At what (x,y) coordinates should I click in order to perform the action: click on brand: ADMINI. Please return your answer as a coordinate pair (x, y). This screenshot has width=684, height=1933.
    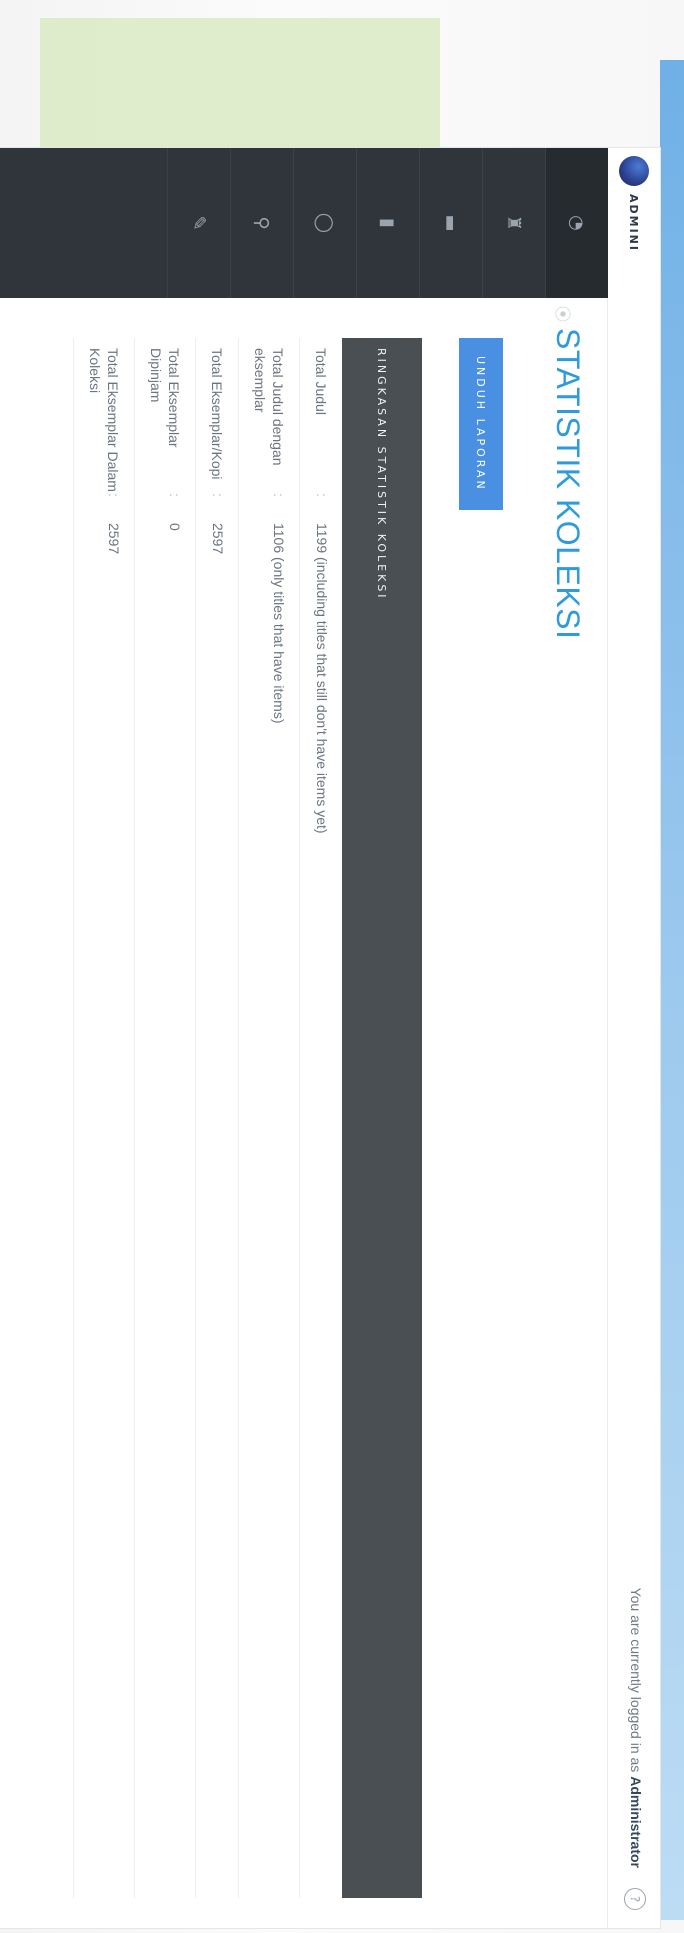
    Looking at the image, I should click on (634, 223).